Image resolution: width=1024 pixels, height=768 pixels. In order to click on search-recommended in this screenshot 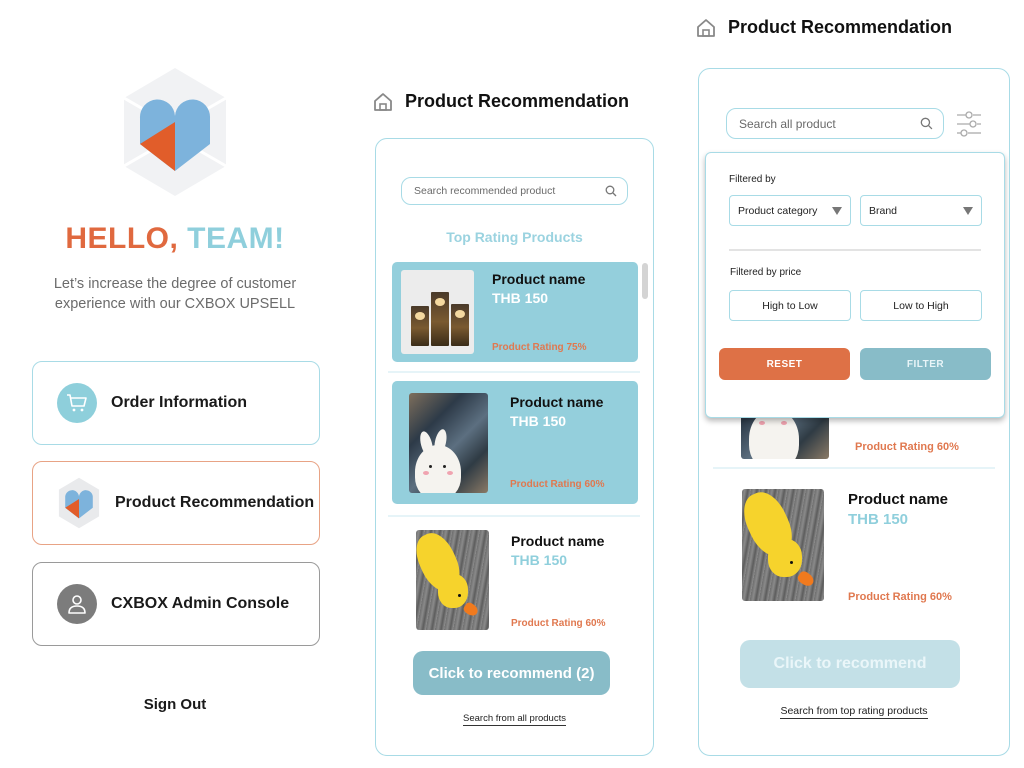, I will do `click(514, 191)`.